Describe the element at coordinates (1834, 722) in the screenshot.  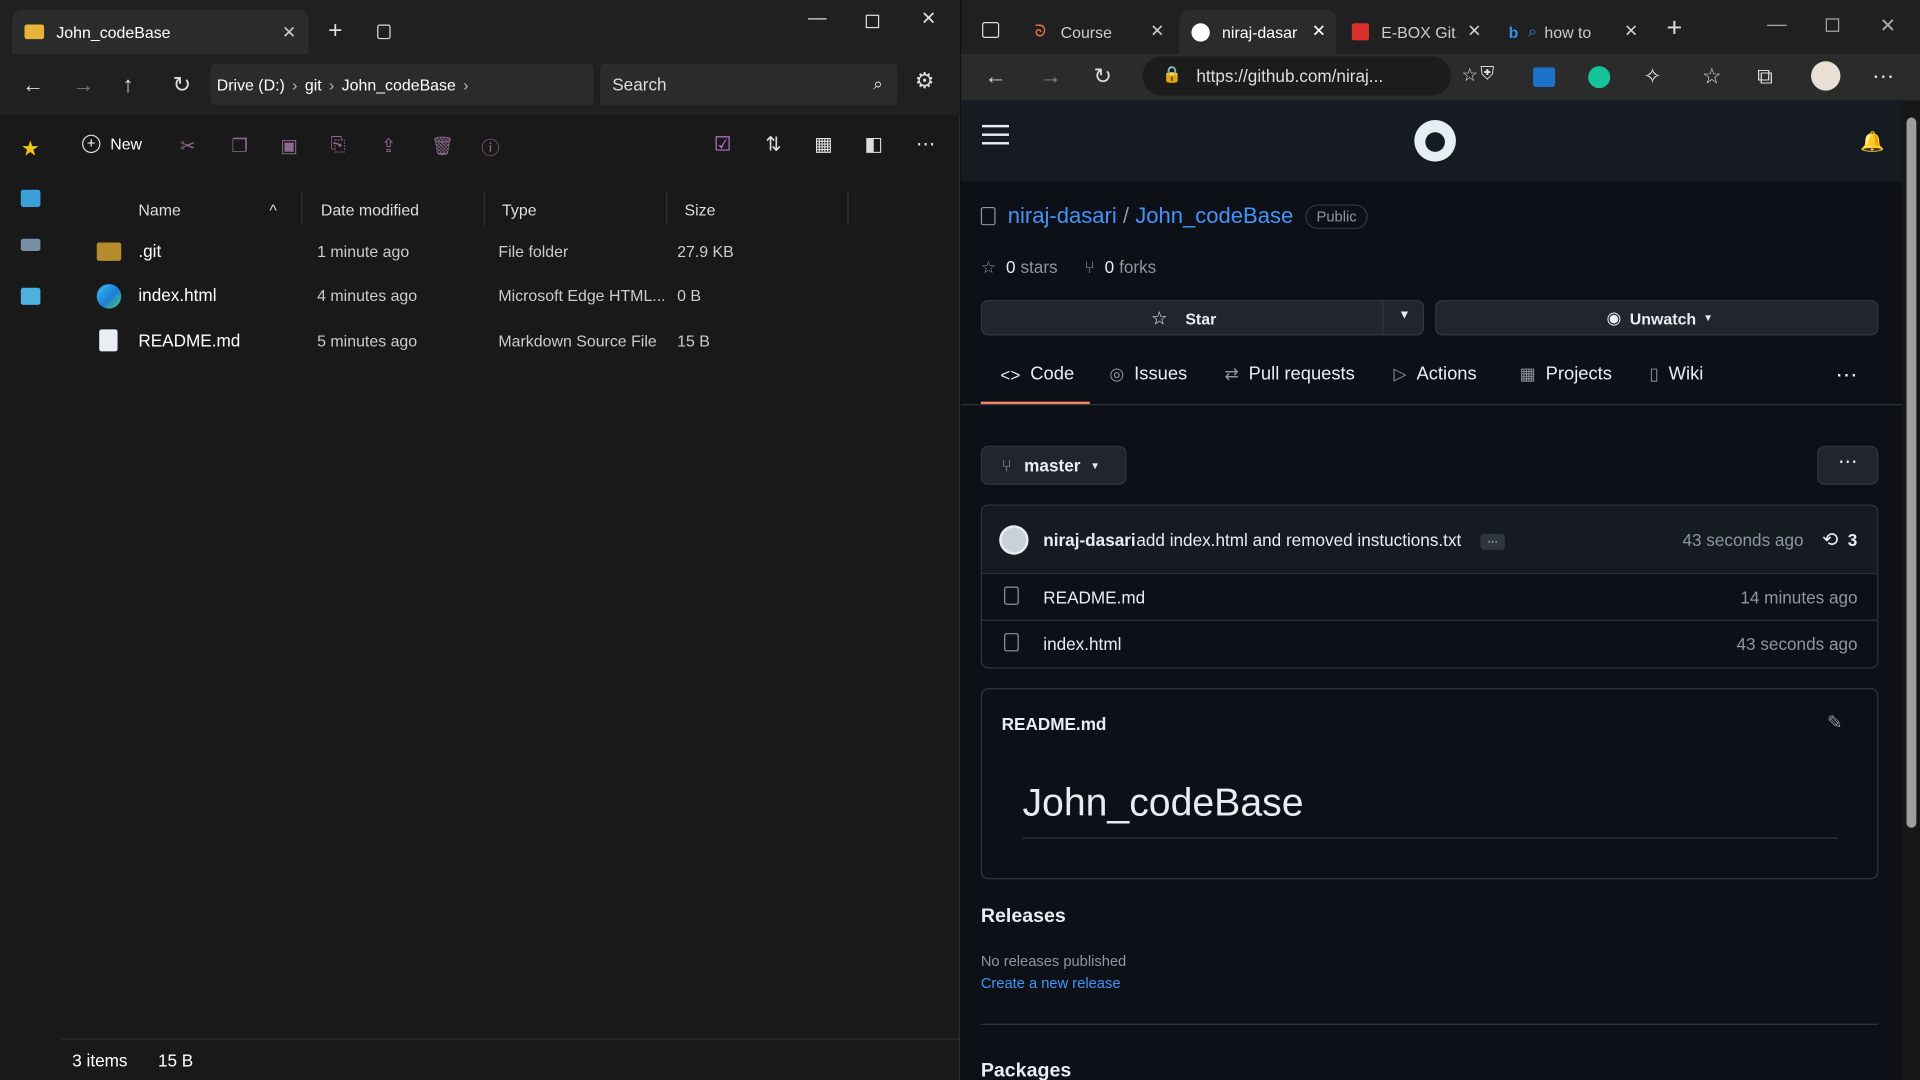
I see `pencil-icon: ✎` at that location.